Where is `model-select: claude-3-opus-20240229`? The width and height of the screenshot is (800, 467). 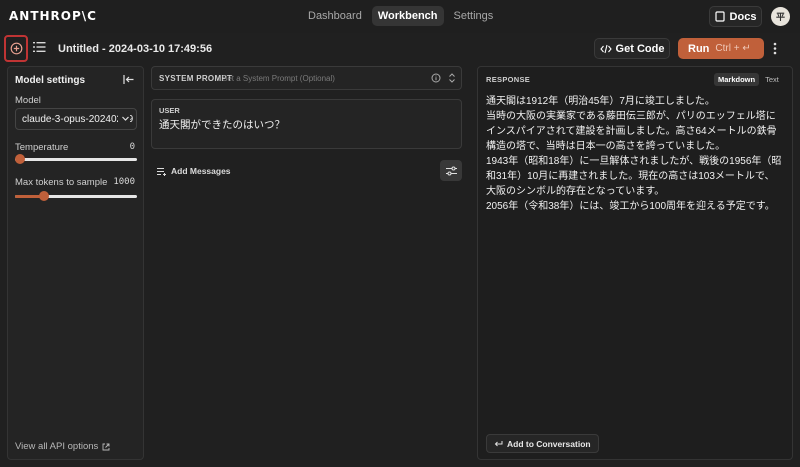
model-select: claude-3-opus-20240229 is located at coordinates (76, 119).